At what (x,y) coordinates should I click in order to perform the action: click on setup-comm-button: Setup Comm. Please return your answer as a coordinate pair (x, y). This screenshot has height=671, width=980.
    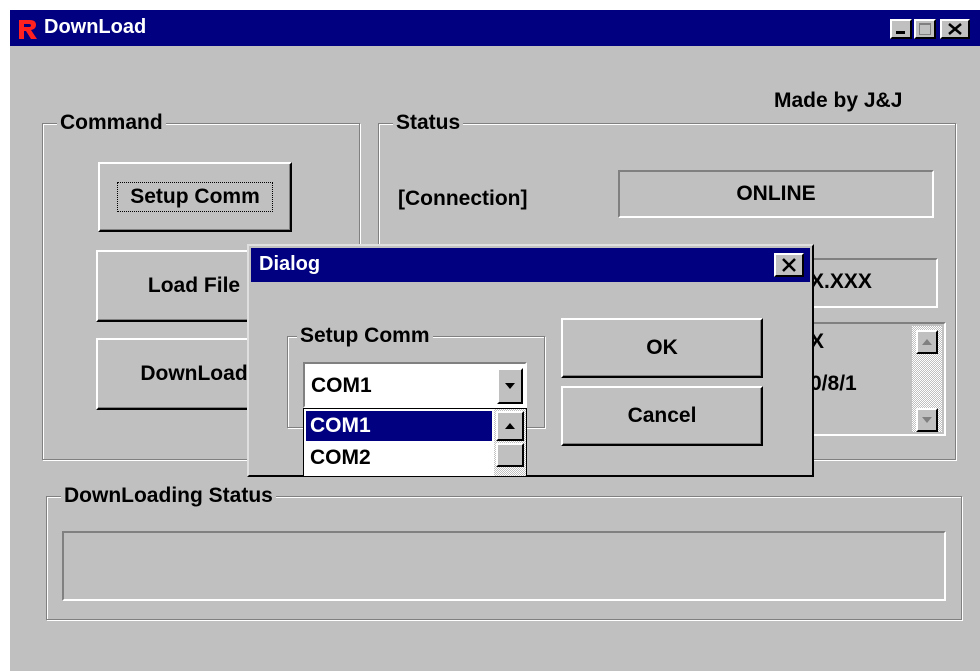
    Looking at the image, I should click on (195, 197).